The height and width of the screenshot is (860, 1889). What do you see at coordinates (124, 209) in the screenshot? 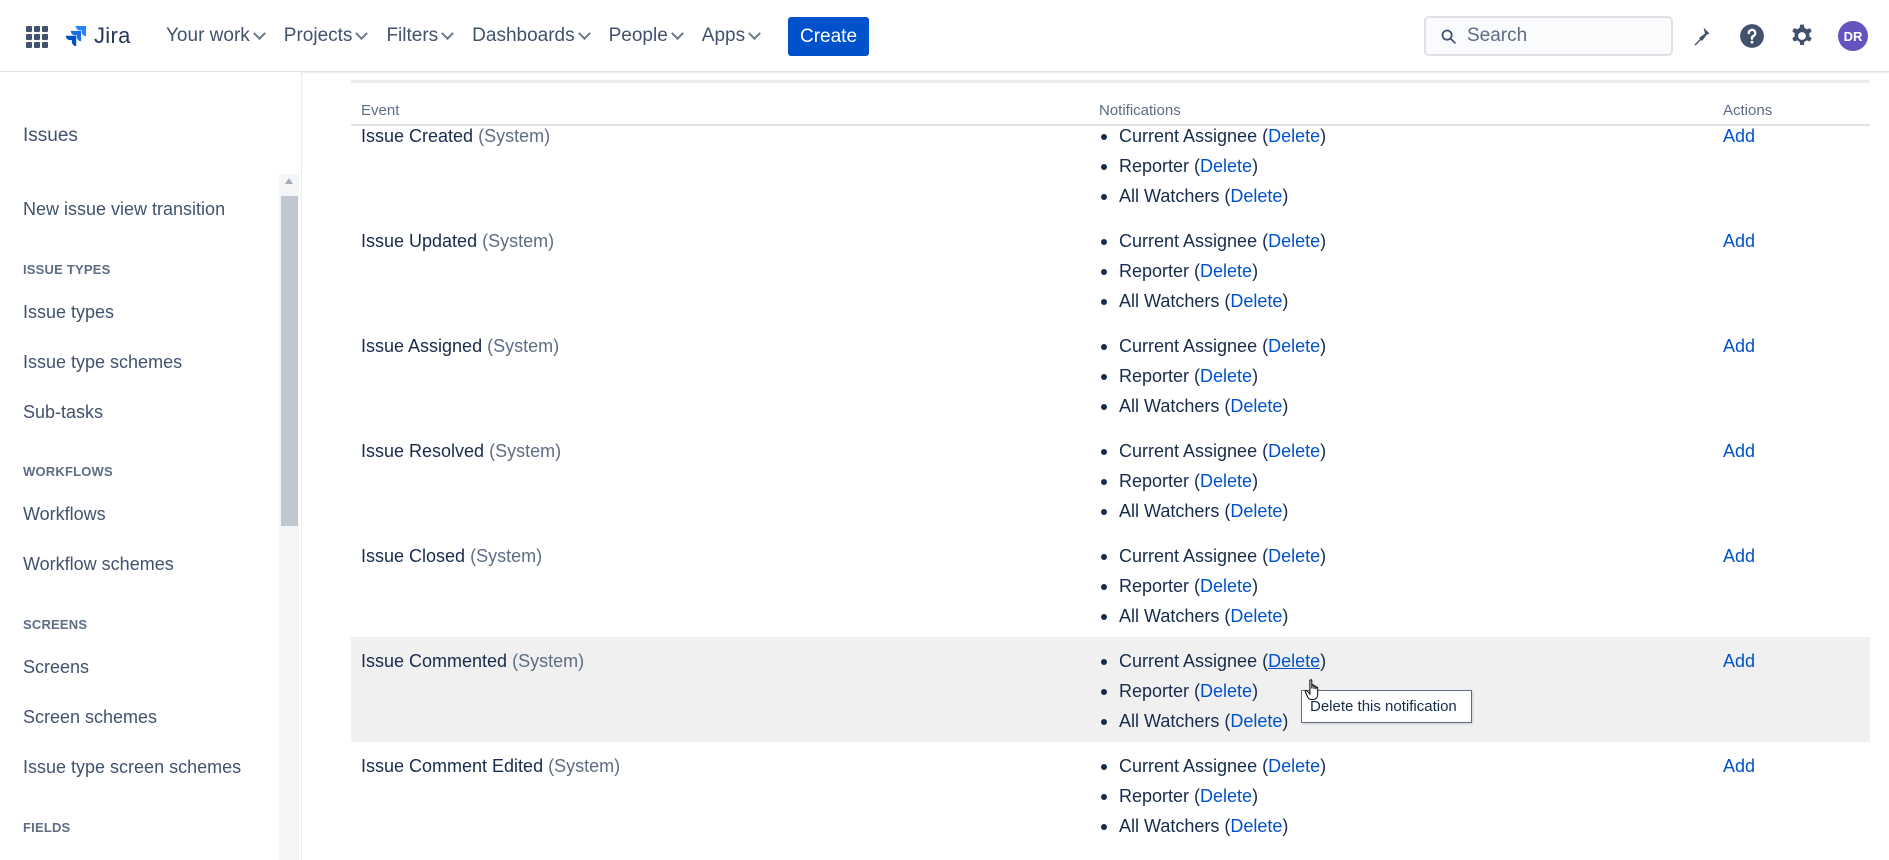
I see `sidebar-item-new-issue-view-transition: New issue view transition` at bounding box center [124, 209].